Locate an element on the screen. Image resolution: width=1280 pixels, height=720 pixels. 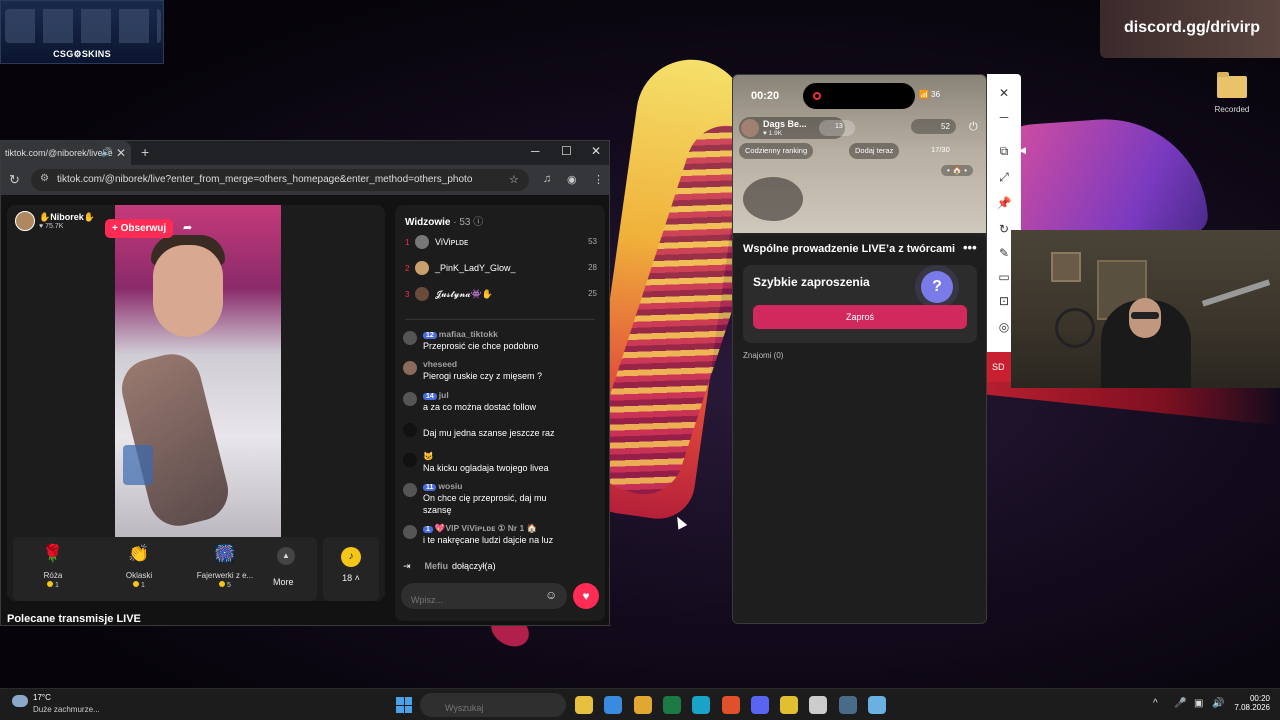
phone-mini-controls: • 🏠 • is located at coordinates (957, 170).